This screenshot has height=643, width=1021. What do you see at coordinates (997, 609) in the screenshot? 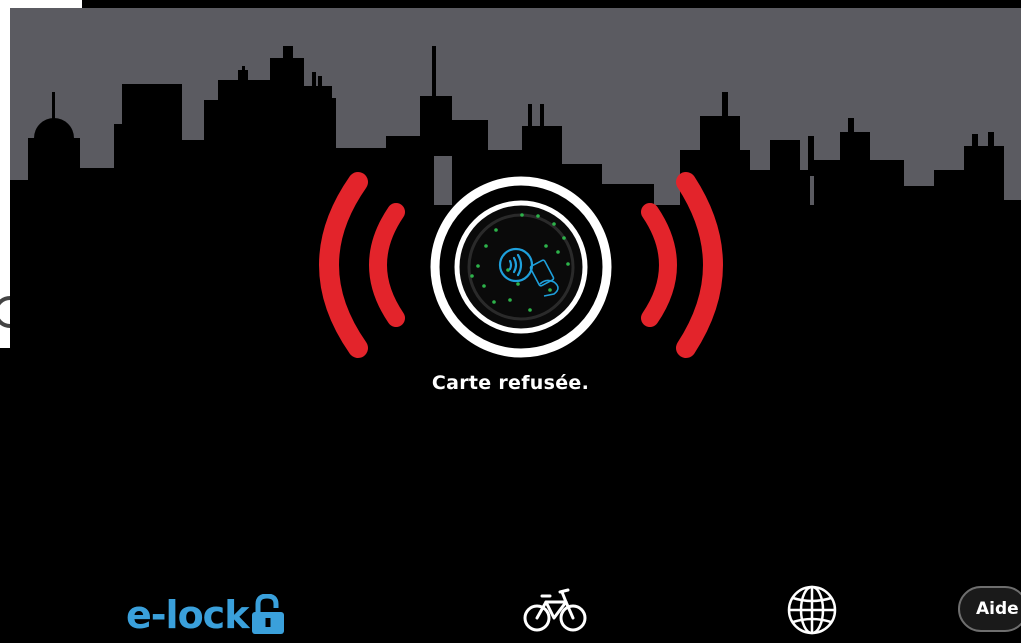
I see `help-button-label: Aide` at bounding box center [997, 609].